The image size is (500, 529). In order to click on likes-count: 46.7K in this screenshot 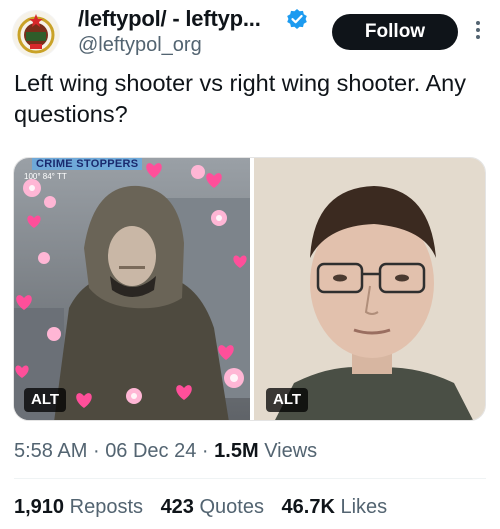, I will do `click(308, 507)`.